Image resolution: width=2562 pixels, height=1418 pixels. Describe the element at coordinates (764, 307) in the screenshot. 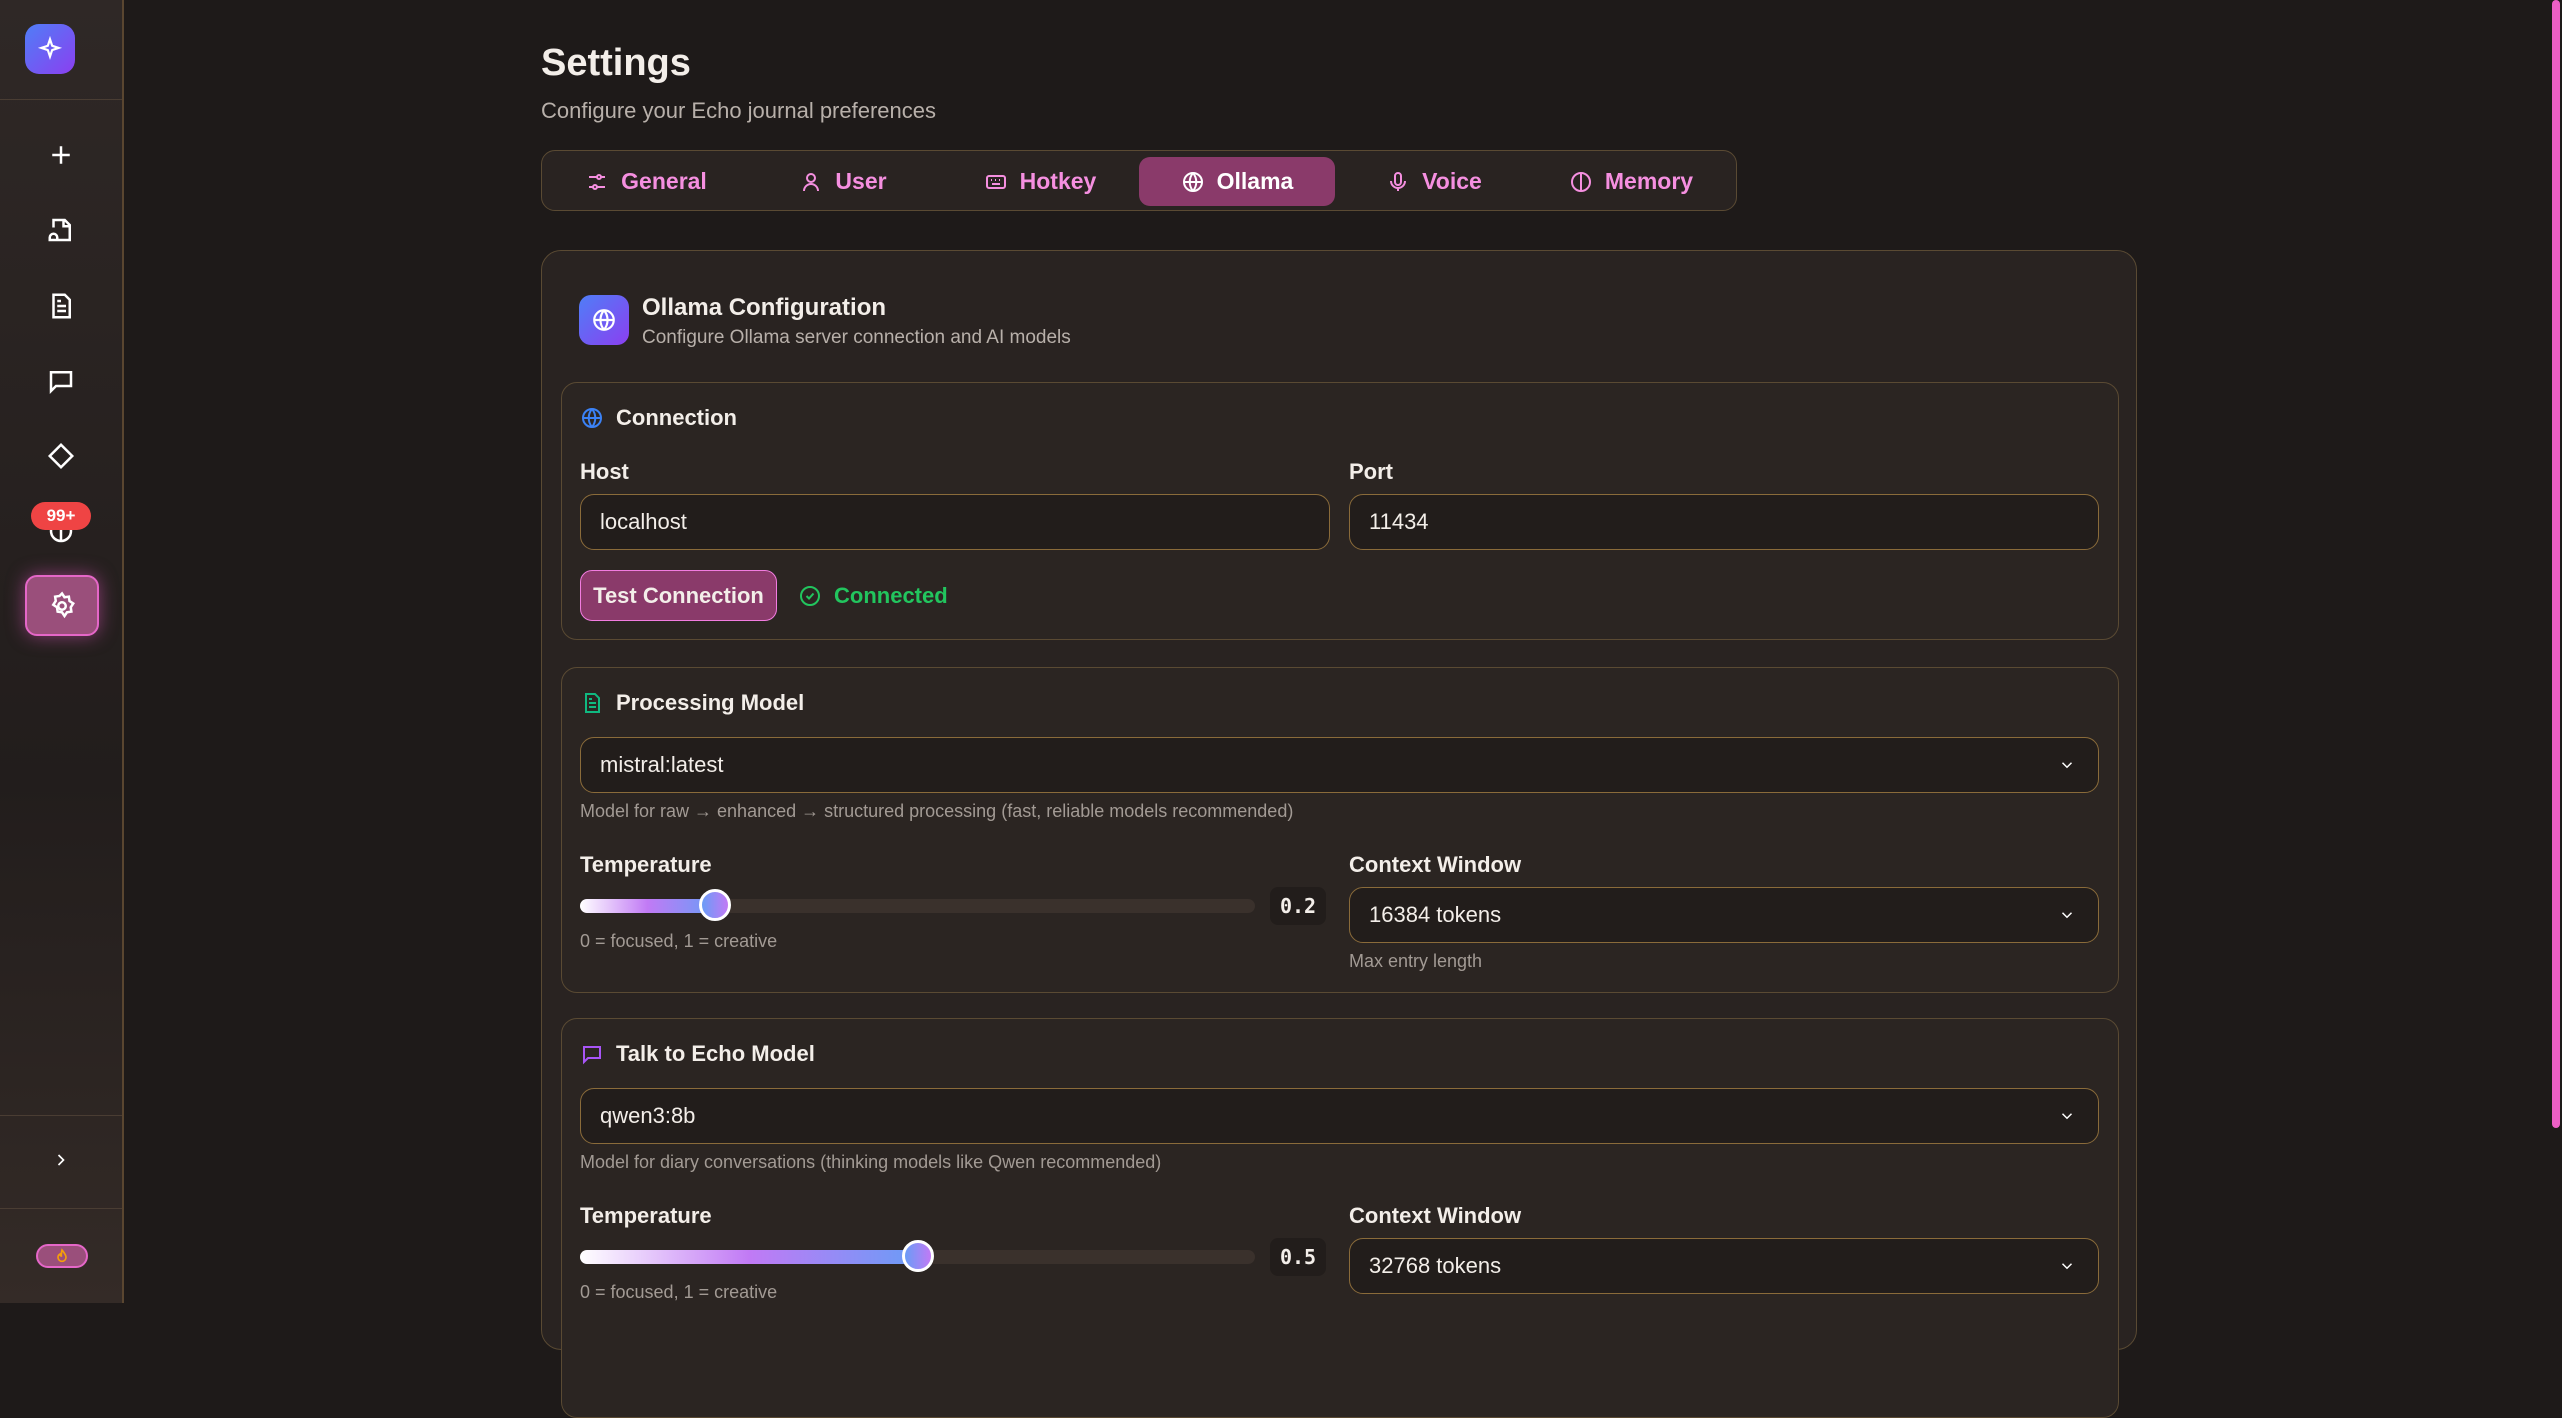

I see `card-title: Ollama Configuration` at that location.